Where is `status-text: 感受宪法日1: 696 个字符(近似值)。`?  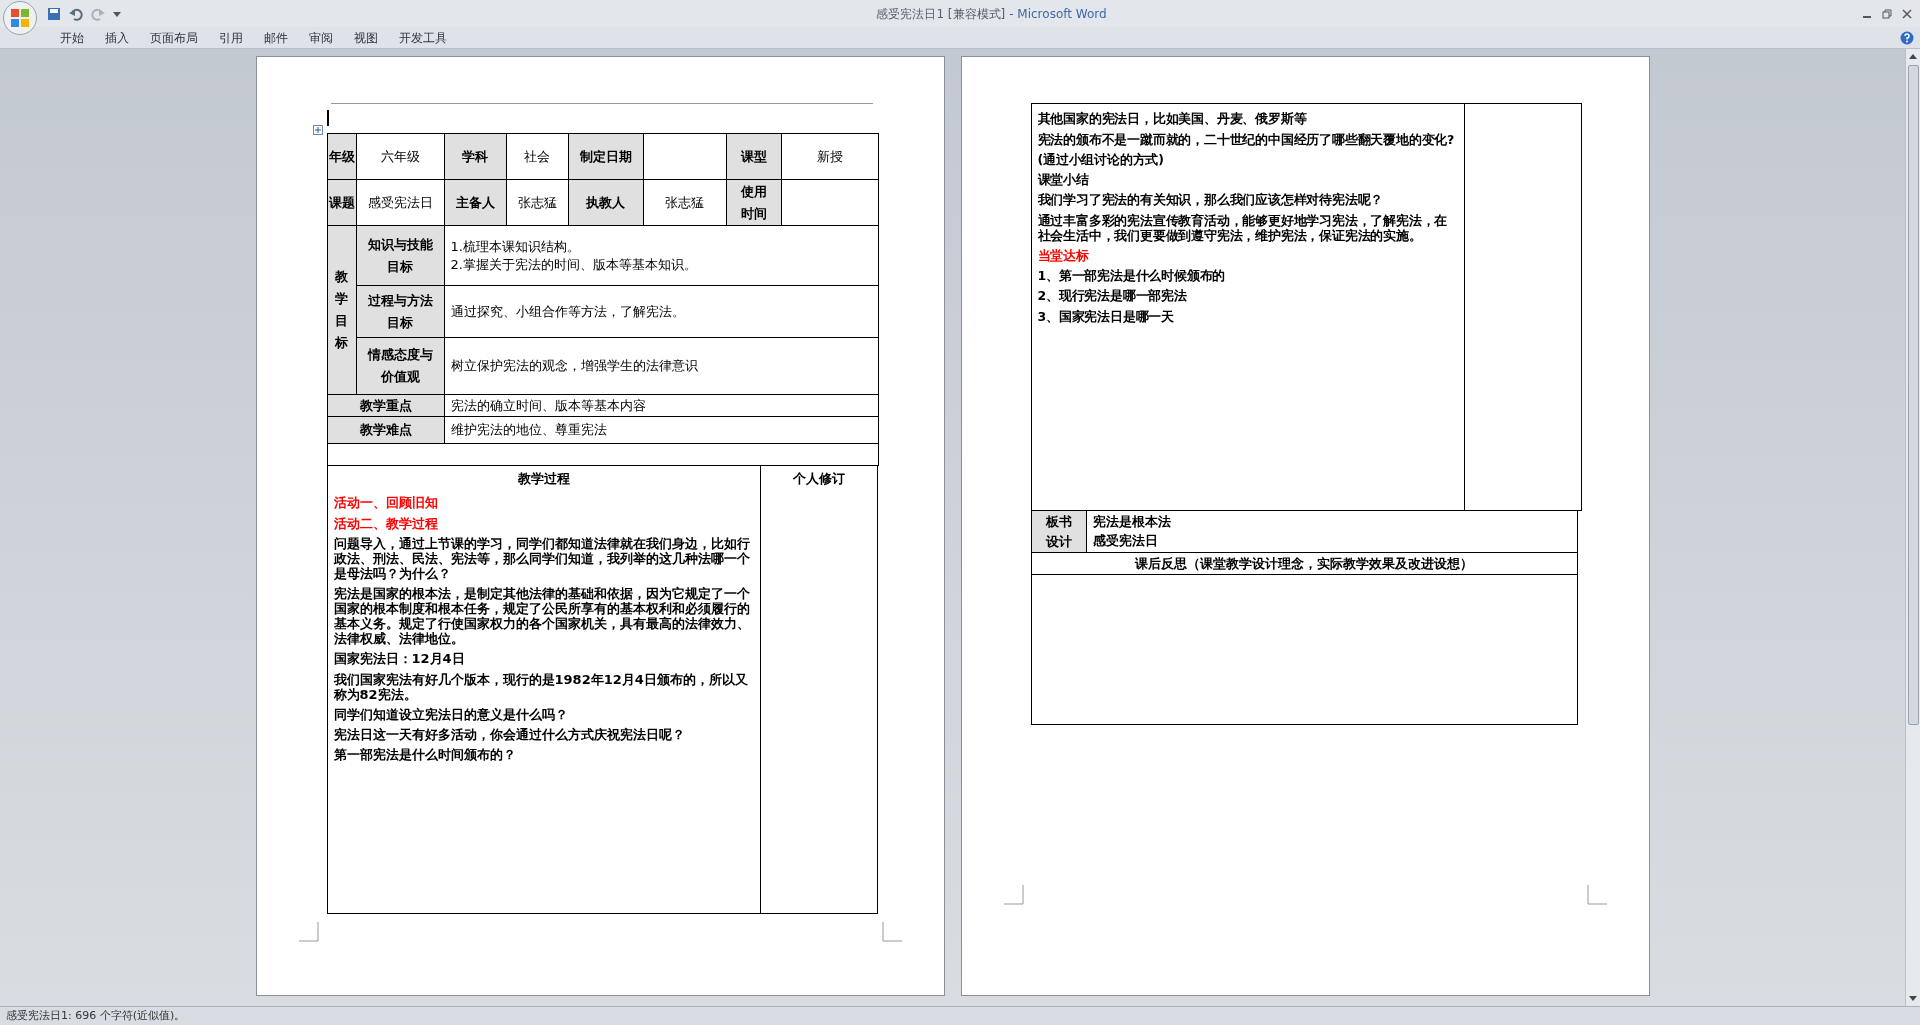
status-text: 感受宪法日1: 696 个字符(近似值)。 is located at coordinates (96, 1015).